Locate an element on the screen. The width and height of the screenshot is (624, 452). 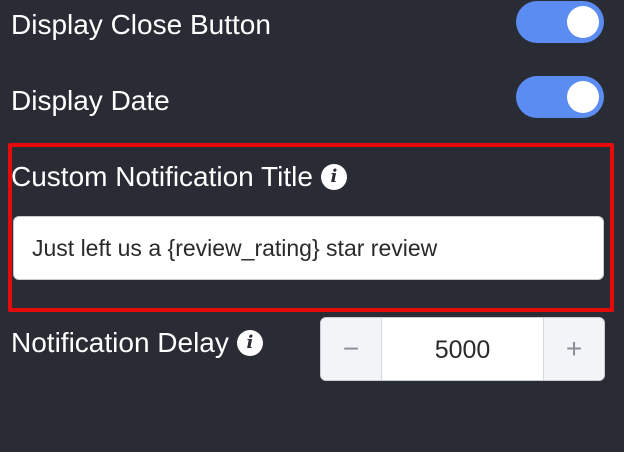
notification-title-label: Custom Notification Title is located at coordinates (162, 176).